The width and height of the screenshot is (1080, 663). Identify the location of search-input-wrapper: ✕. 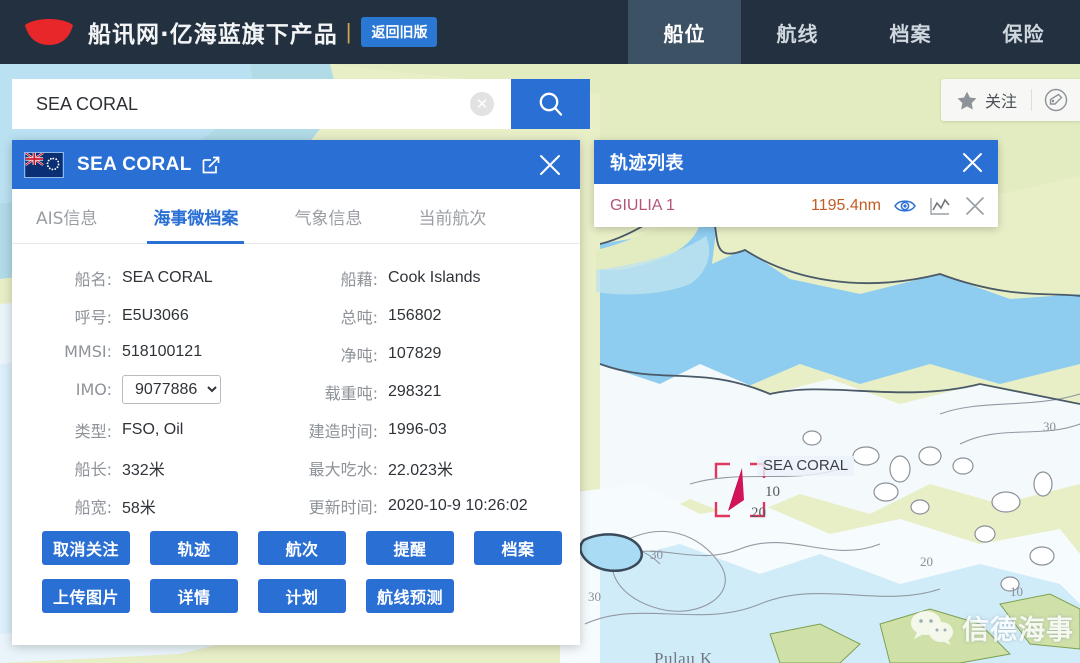
(261, 104).